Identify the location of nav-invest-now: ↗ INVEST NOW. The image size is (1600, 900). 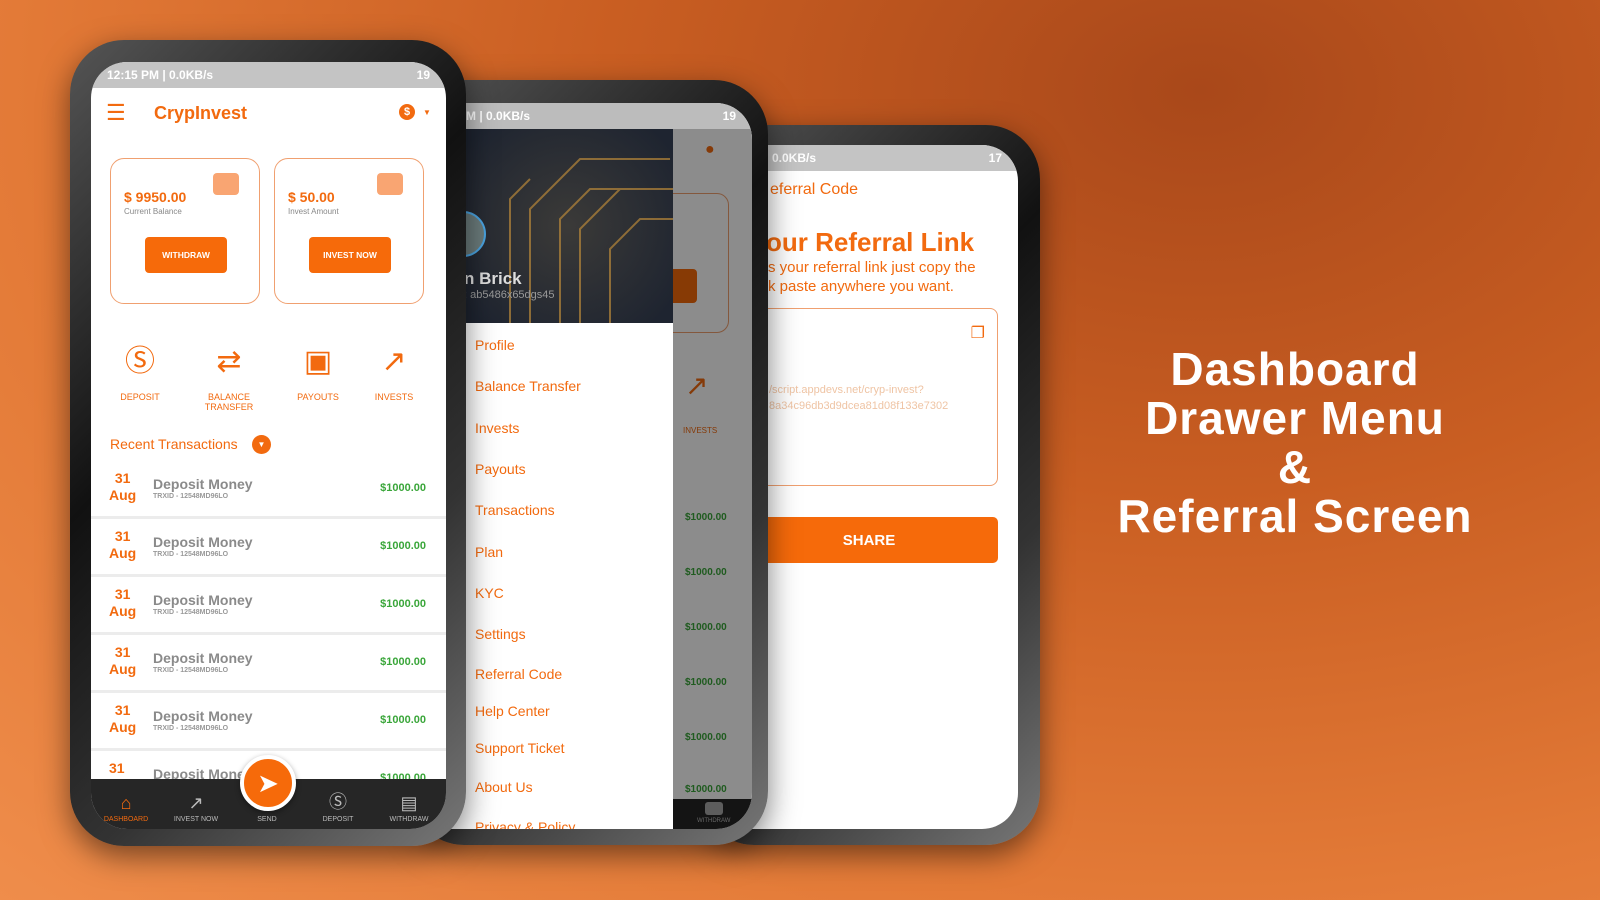
(196, 808).